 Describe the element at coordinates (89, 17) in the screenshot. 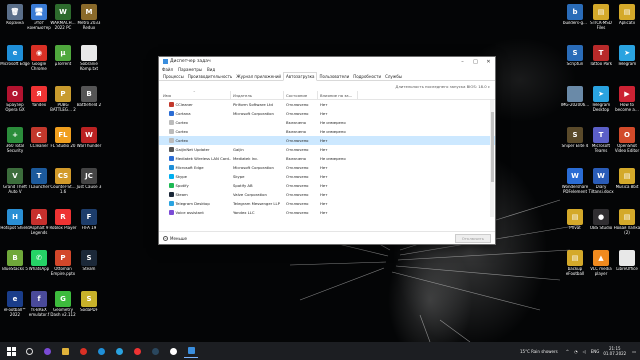

I see `desktop-shortcut: M Metro 2033 Redux` at that location.